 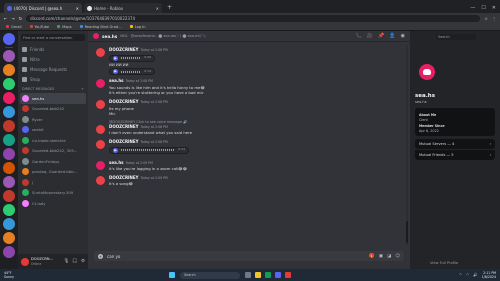 What do you see at coordinates (5, 18) in the screenshot?
I see `back-icon: ←` at bounding box center [5, 18].